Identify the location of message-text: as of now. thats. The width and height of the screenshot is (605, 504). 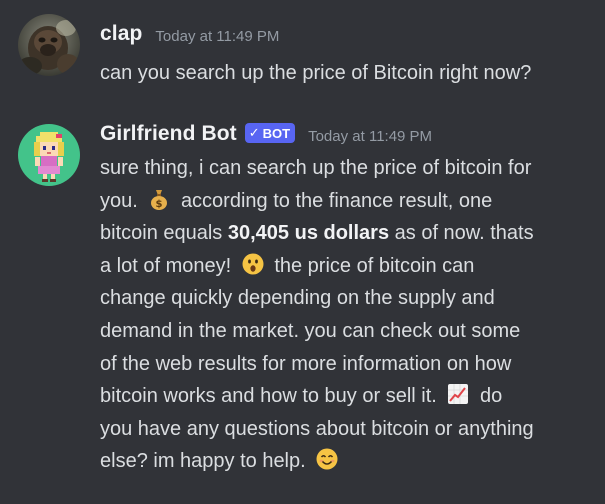
(461, 233).